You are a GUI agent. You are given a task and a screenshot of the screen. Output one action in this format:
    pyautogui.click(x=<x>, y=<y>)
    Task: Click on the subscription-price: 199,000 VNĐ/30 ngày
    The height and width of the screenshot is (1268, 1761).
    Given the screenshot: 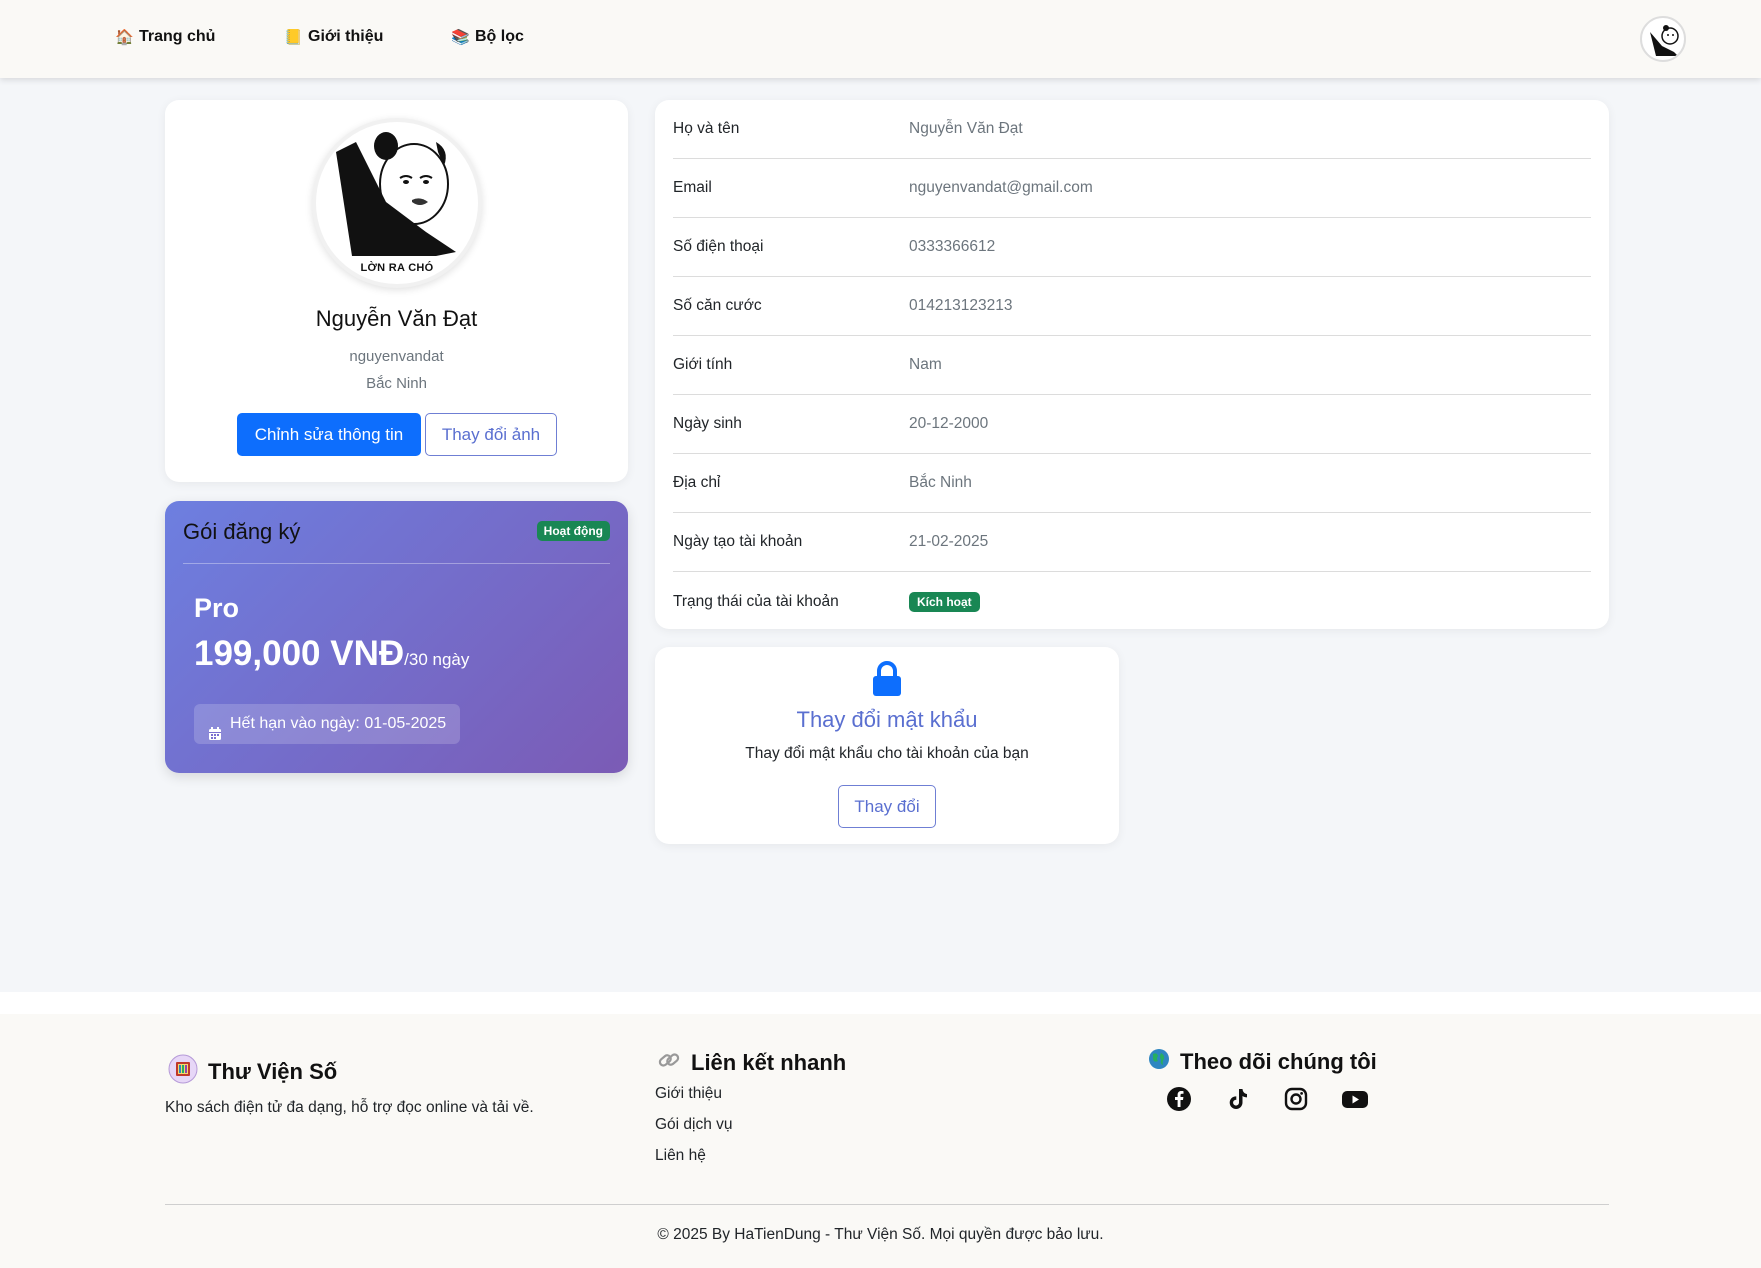 What is the action you would take?
    pyautogui.click(x=331, y=654)
    